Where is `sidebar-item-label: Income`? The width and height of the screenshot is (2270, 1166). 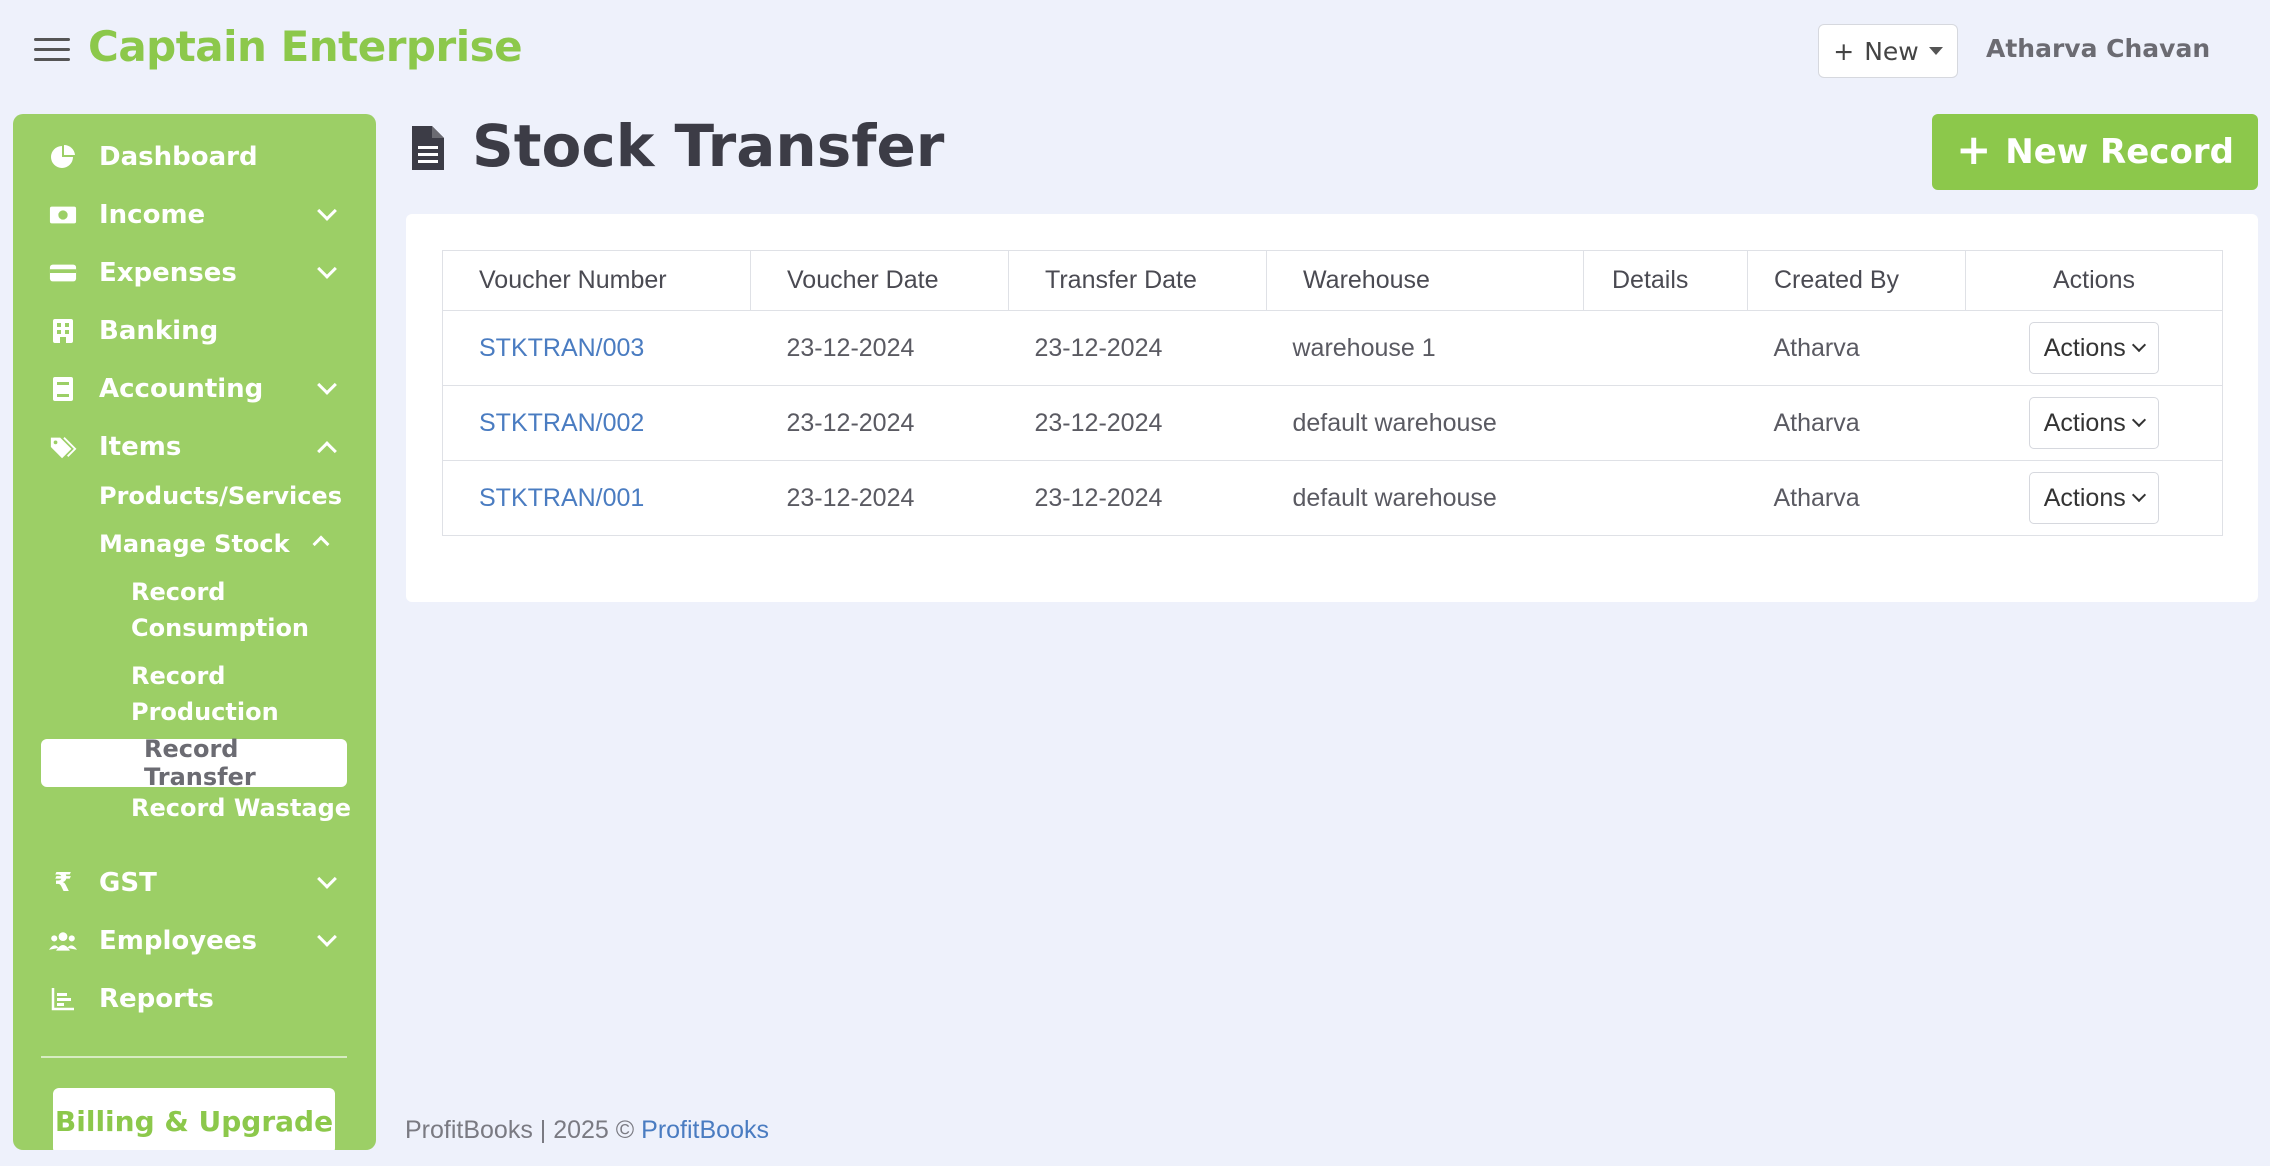
sidebar-item-label: Income is located at coordinates (152, 215).